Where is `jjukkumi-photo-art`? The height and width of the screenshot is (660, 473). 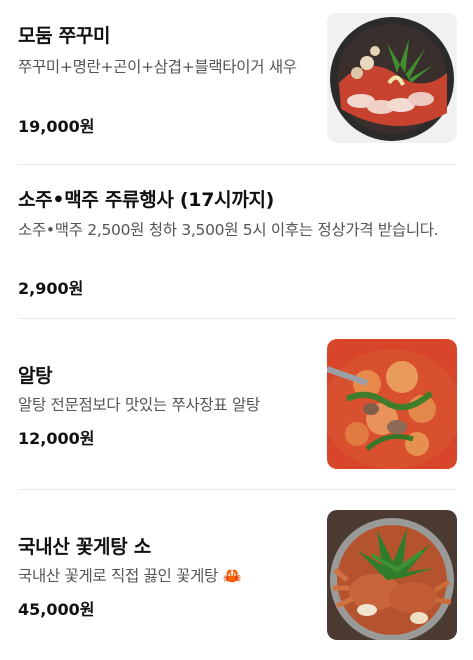
jjukkumi-photo-art is located at coordinates (392, 78).